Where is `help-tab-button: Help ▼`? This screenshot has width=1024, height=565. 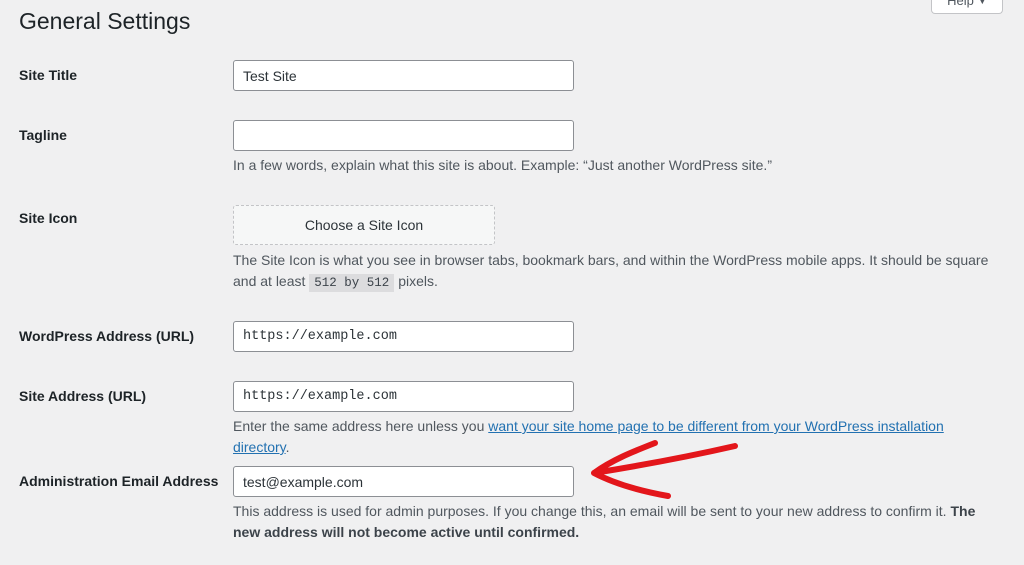 help-tab-button: Help ▼ is located at coordinates (967, 7).